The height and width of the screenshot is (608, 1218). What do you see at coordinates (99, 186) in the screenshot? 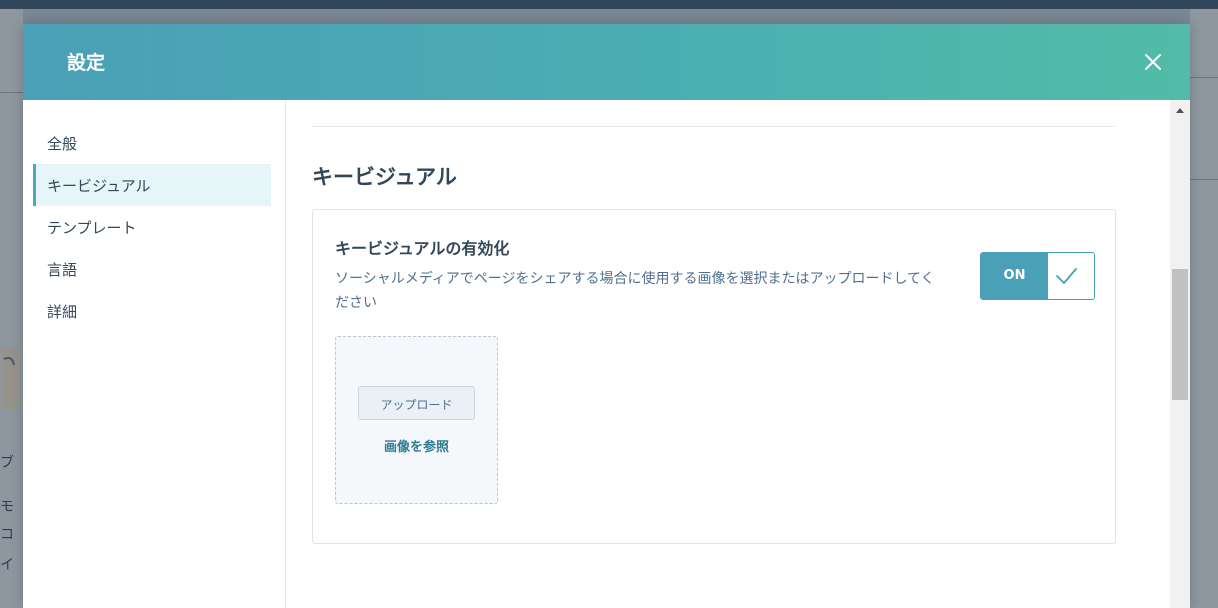
I see `sidebar-item-label: キービジュアル` at bounding box center [99, 186].